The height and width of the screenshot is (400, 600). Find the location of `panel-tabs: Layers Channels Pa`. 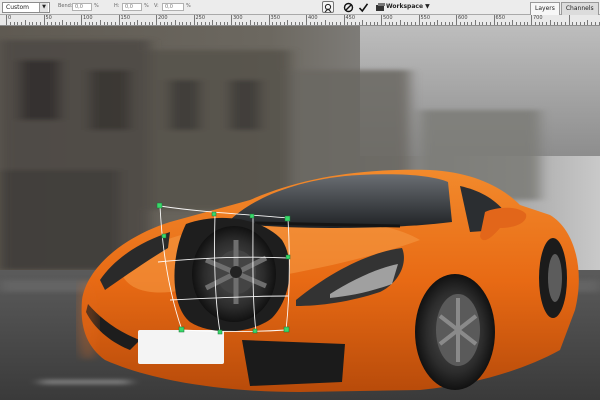

panel-tabs: Layers Channels Pa is located at coordinates (565, 8).